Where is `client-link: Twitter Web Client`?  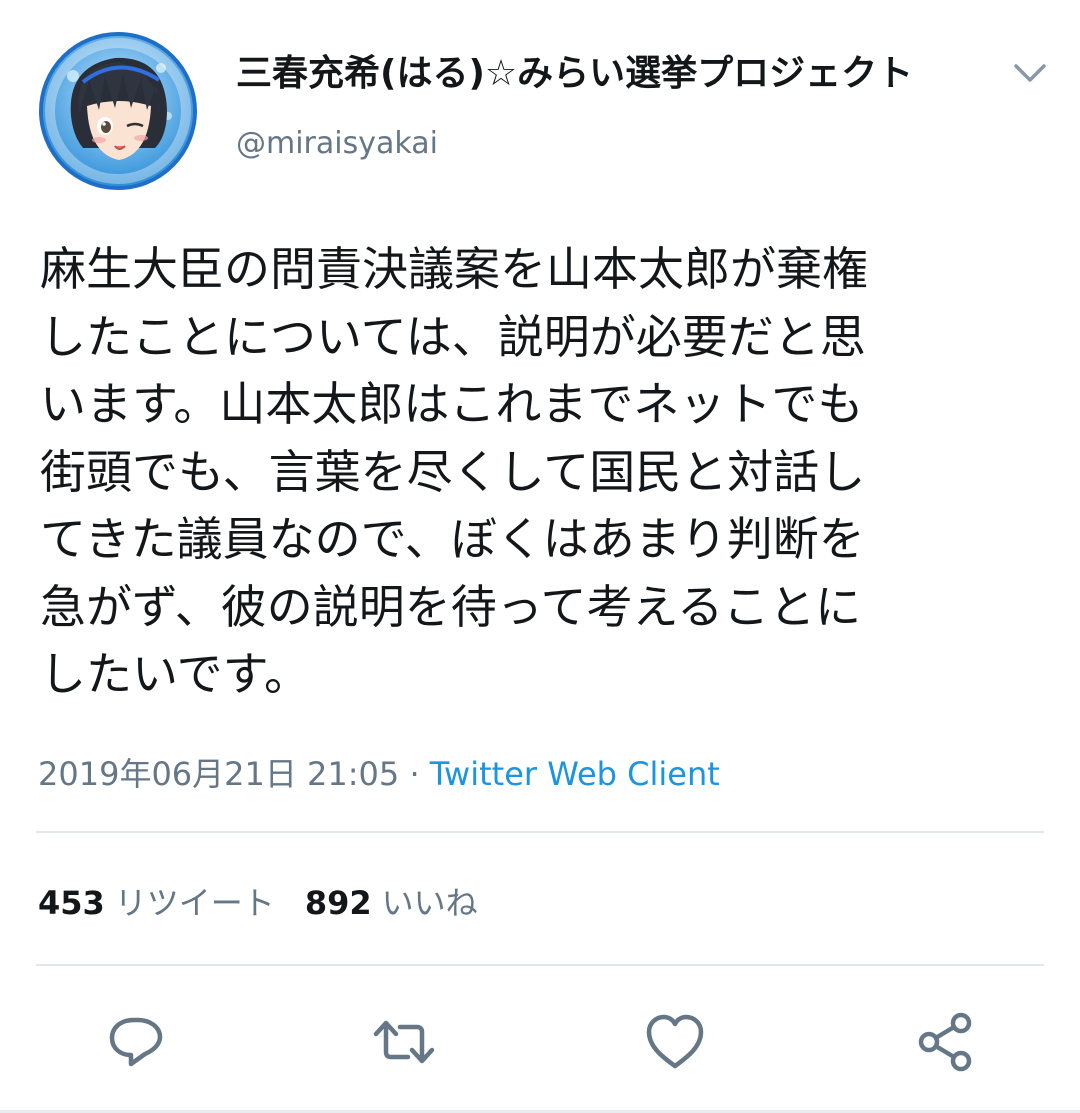
client-link: Twitter Web Client is located at coordinates (575, 774).